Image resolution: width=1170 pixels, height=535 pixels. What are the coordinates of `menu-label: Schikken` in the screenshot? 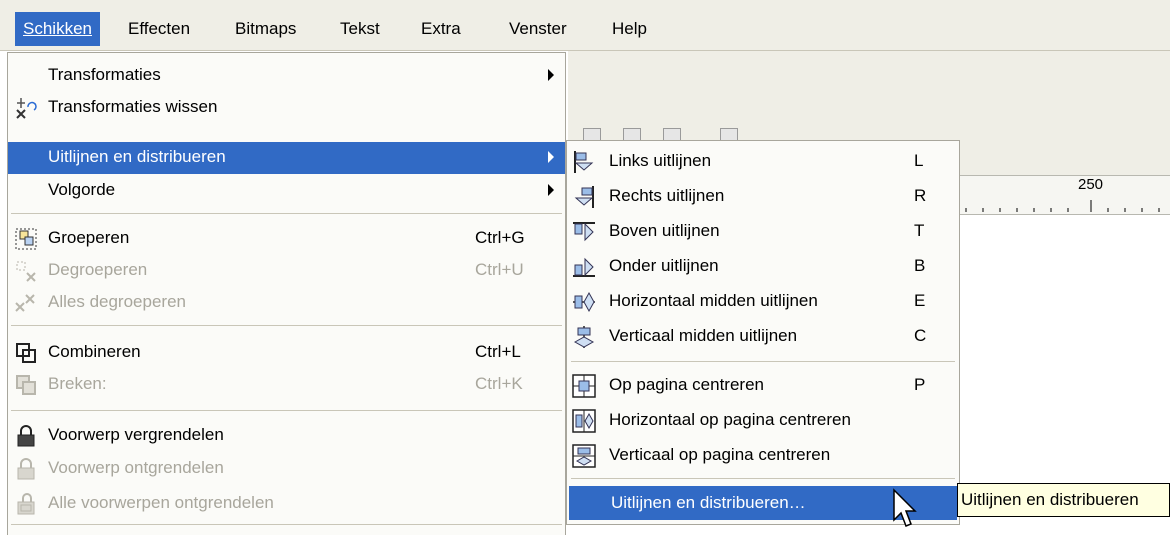 It's located at (57, 28).